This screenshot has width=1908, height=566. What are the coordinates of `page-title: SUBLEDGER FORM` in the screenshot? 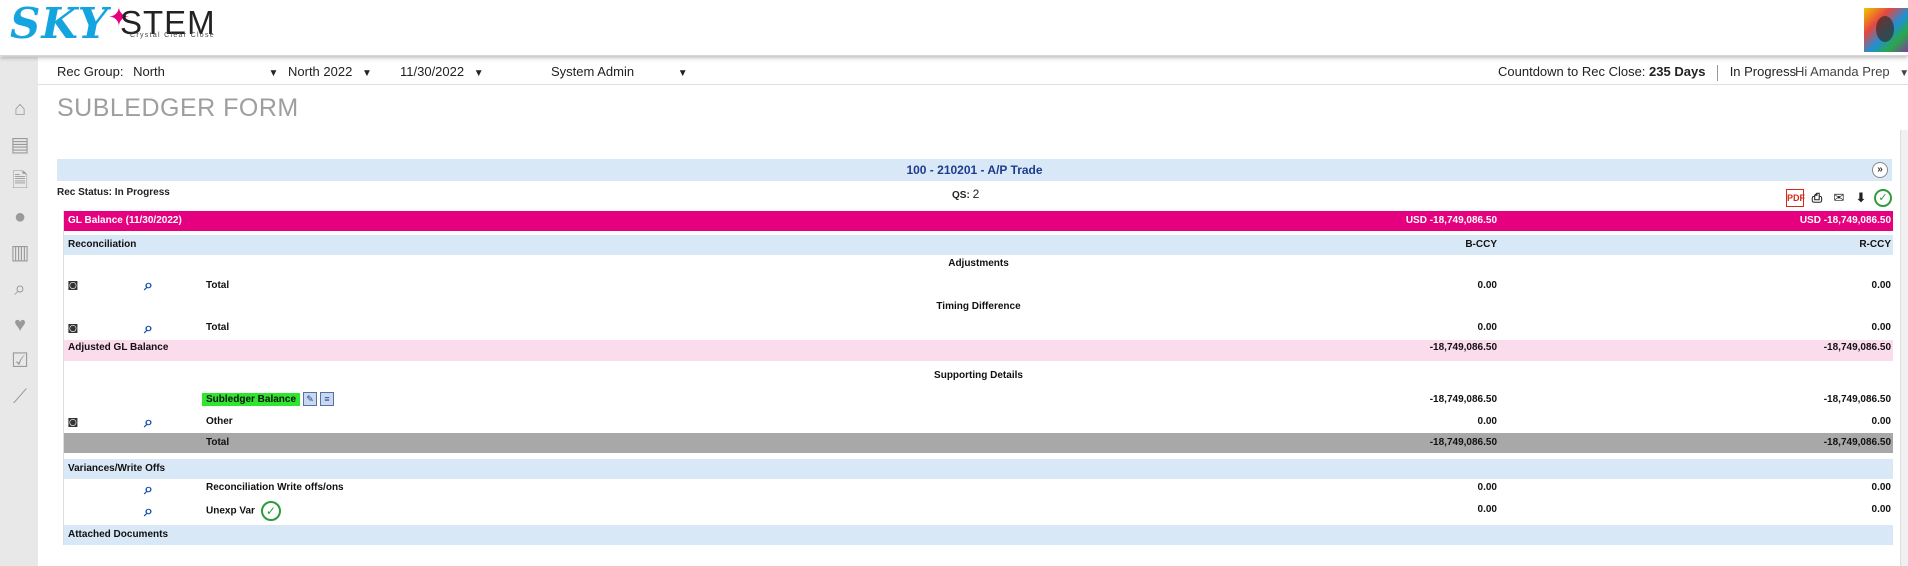 It's located at (178, 108).